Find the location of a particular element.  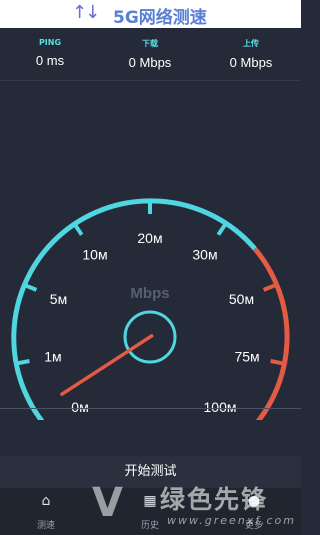

gauge-tick-label: 100м is located at coordinates (220, 407).